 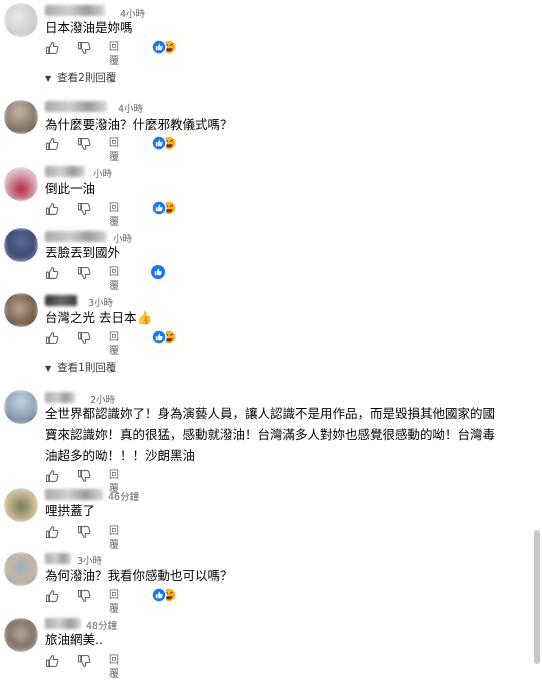 I want to click on comment-text: 日本潑油是妳嗎, so click(x=89, y=27).